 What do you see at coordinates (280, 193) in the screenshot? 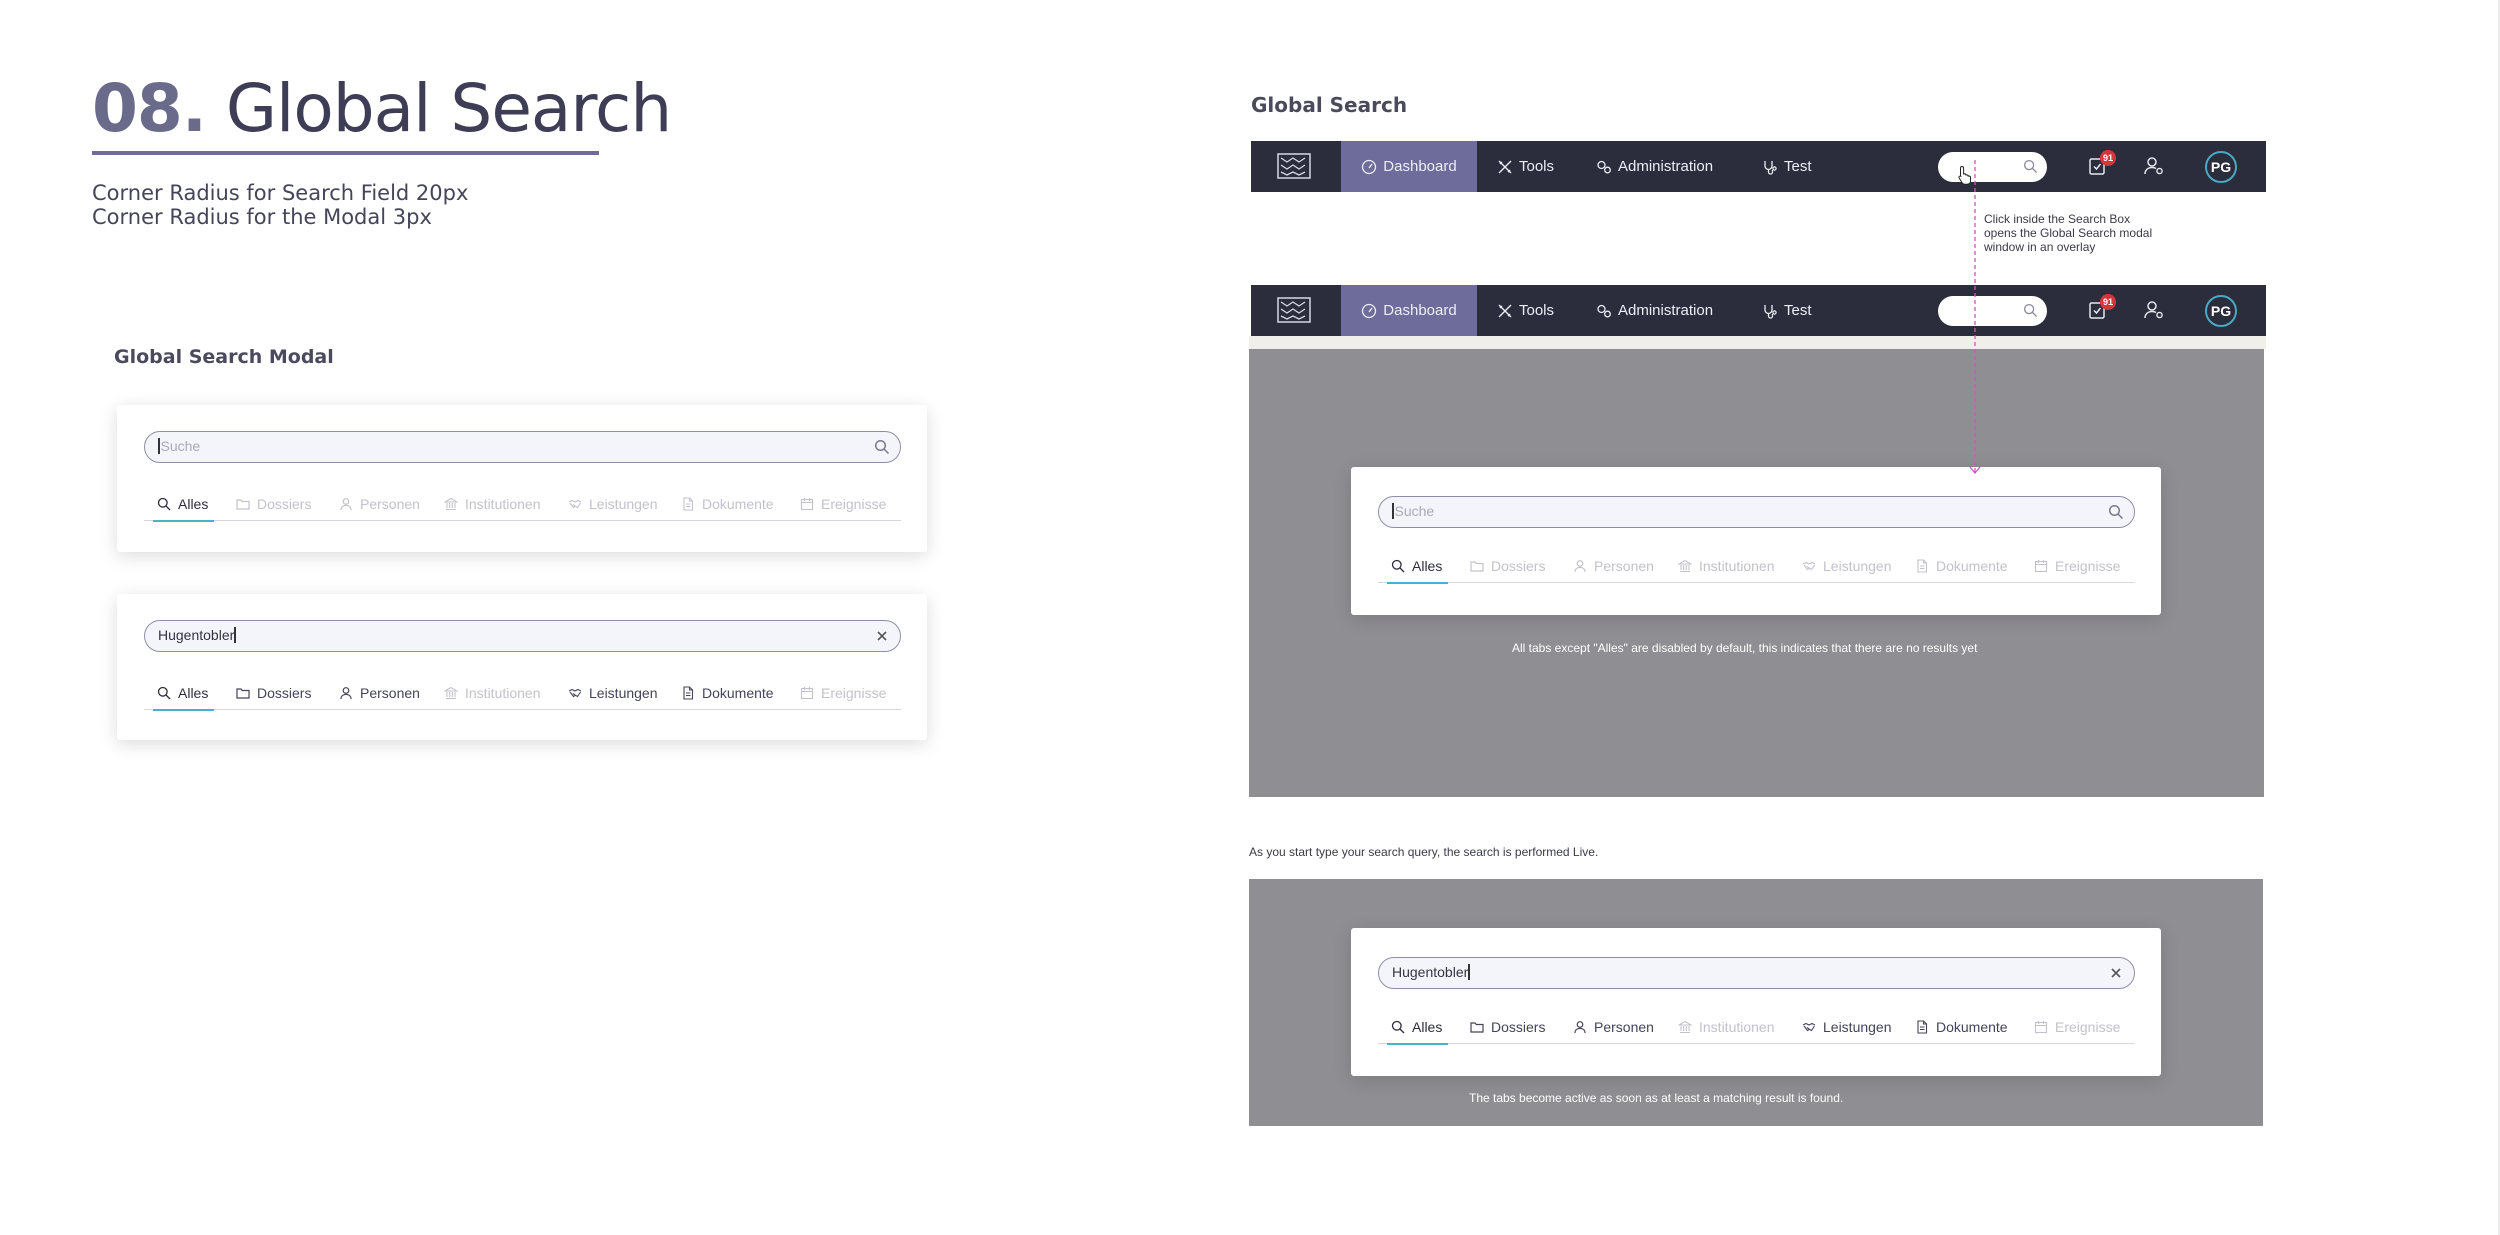
I see `note-search-radius: Corner Radius for Search Field 20px` at bounding box center [280, 193].